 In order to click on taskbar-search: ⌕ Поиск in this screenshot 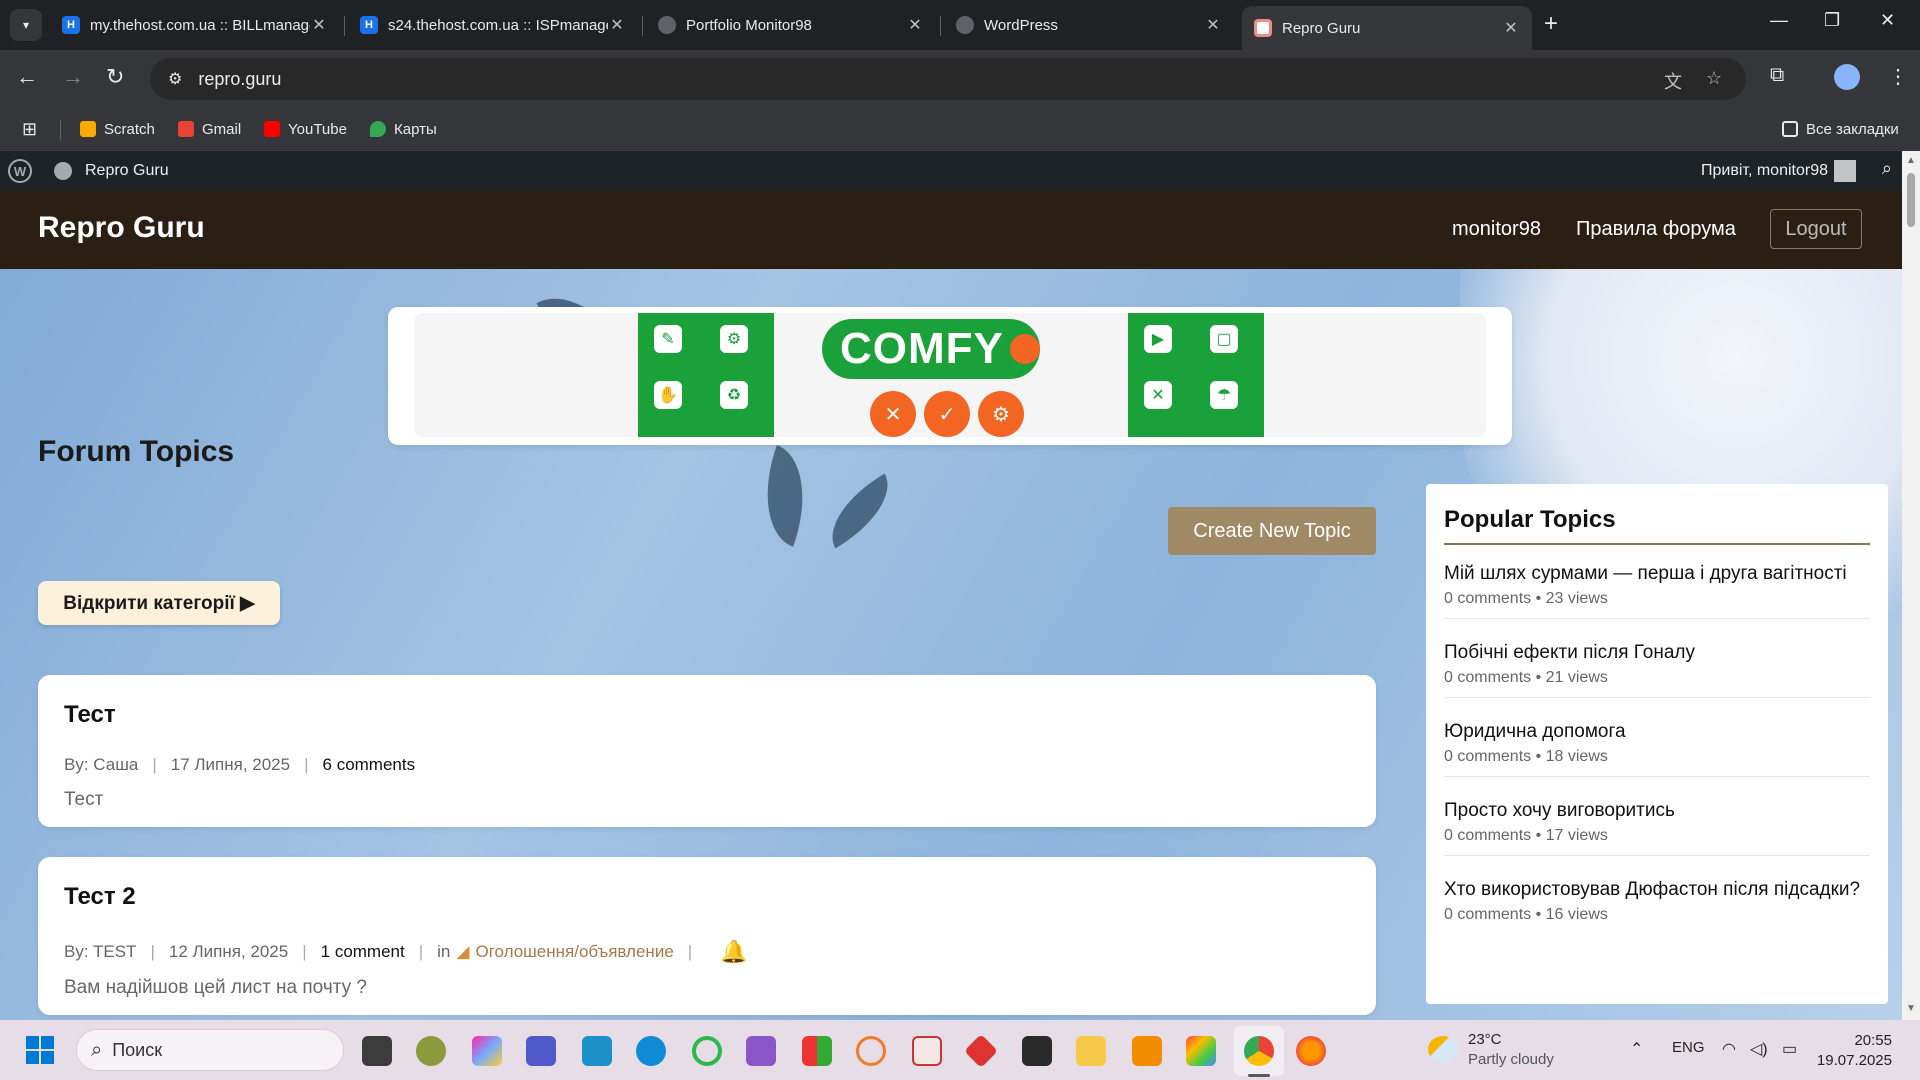, I will do `click(210, 1050)`.